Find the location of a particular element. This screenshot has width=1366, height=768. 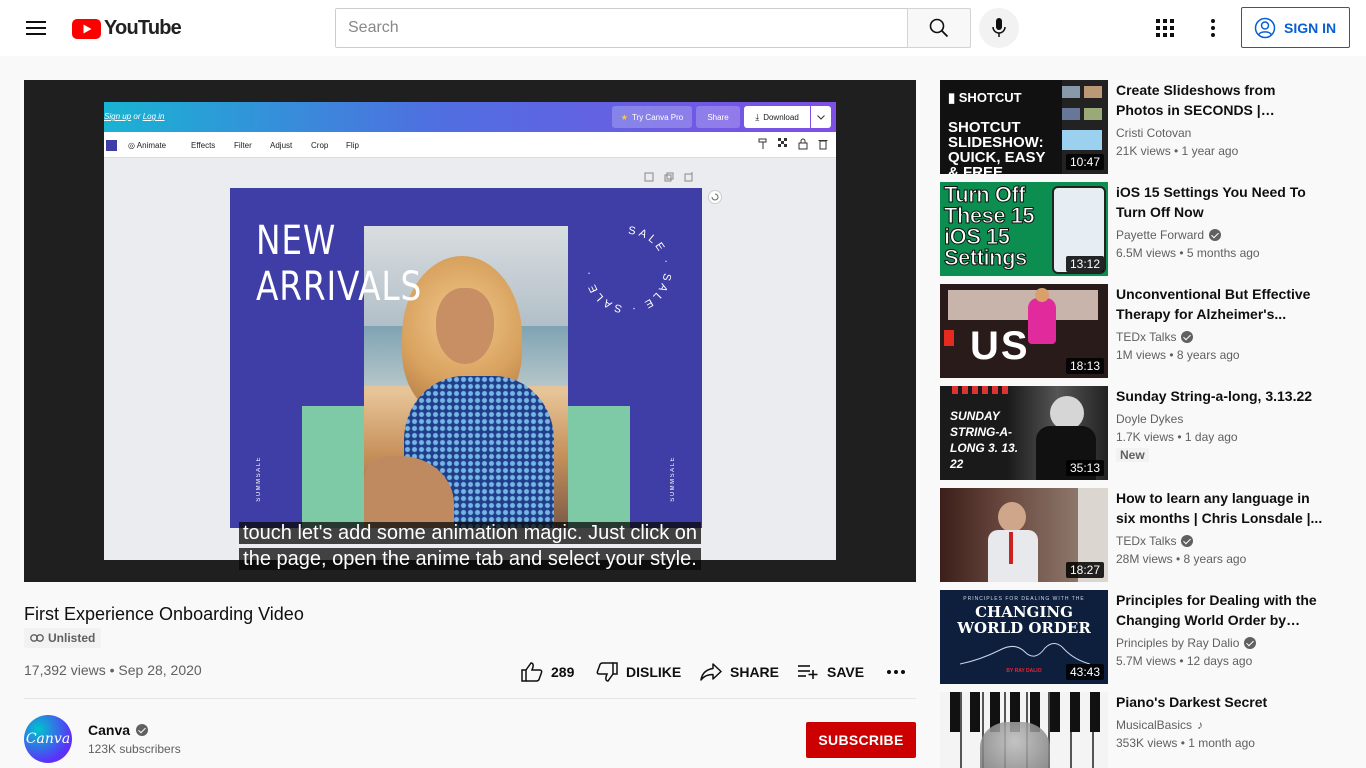

dislike-button: DISLIKE is located at coordinates (638, 672).